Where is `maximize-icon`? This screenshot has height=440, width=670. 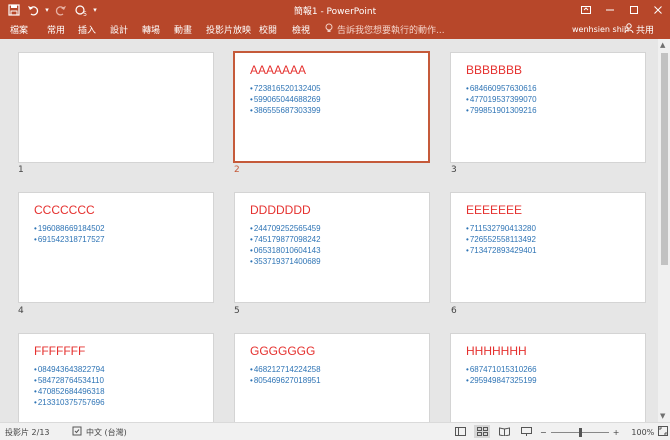 maximize-icon is located at coordinates (634, 10).